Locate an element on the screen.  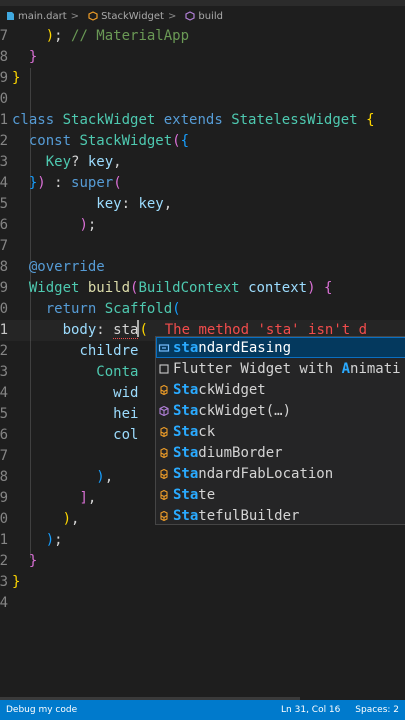
code-line: 7 is located at coordinates (202, 246).